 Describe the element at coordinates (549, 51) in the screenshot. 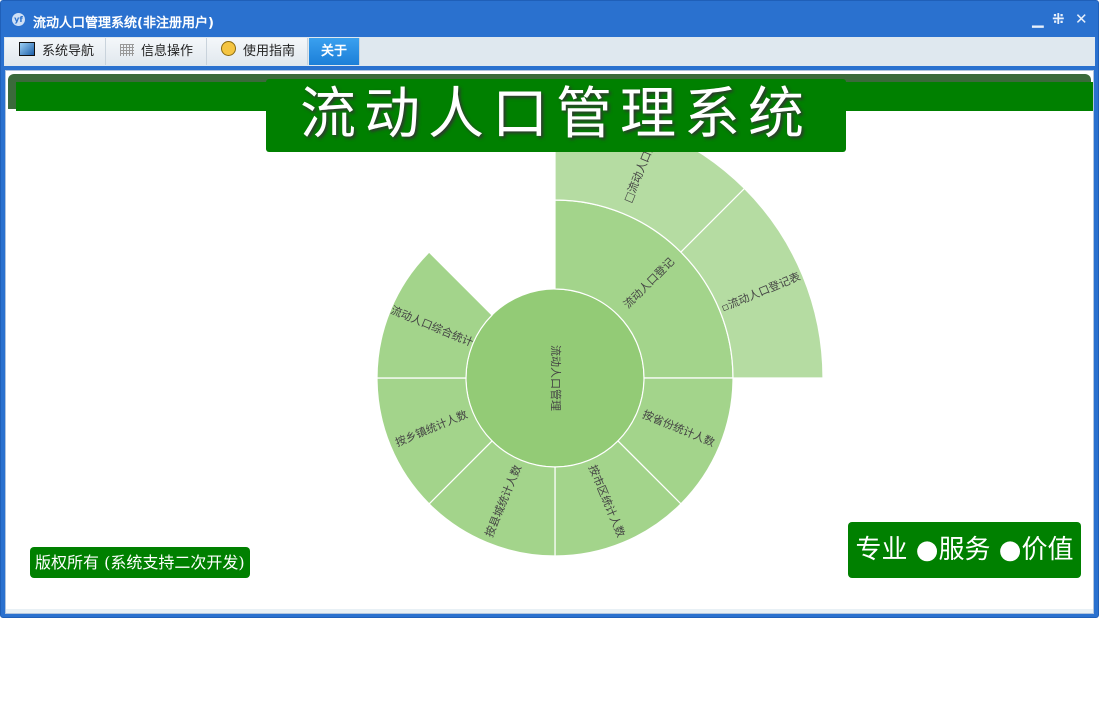

I see `menu-bar: 系统导航 信息操作 使用指南 关于` at that location.